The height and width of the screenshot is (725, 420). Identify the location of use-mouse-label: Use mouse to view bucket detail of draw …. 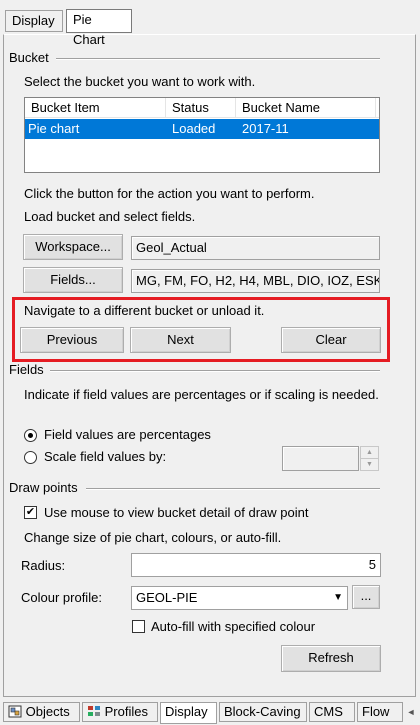
(176, 513).